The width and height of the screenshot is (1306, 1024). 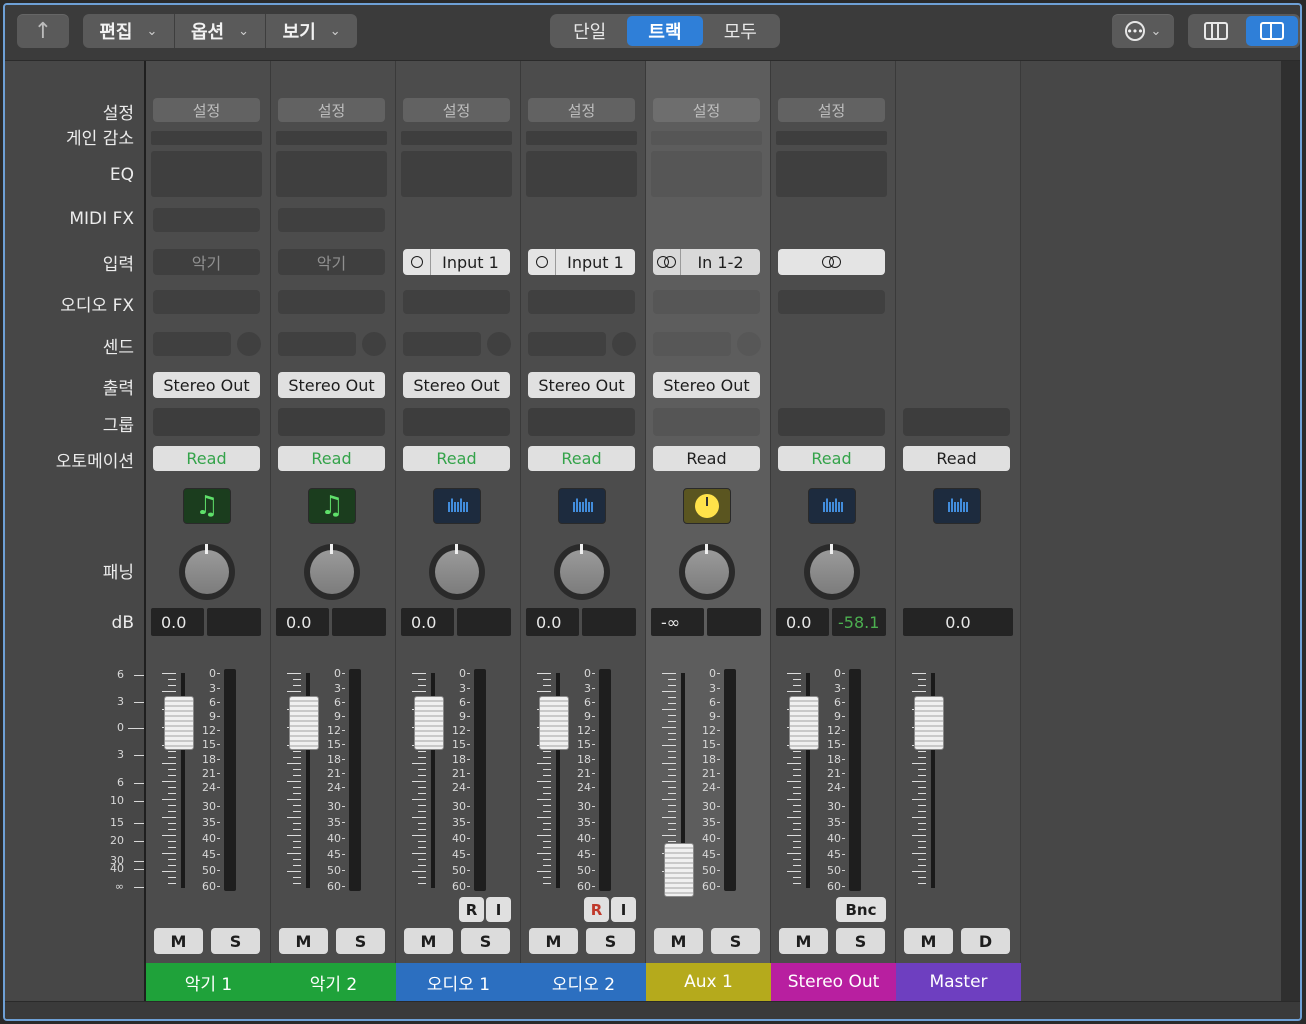 What do you see at coordinates (665, 31) in the screenshot?
I see `tab-tracks: 트랙` at bounding box center [665, 31].